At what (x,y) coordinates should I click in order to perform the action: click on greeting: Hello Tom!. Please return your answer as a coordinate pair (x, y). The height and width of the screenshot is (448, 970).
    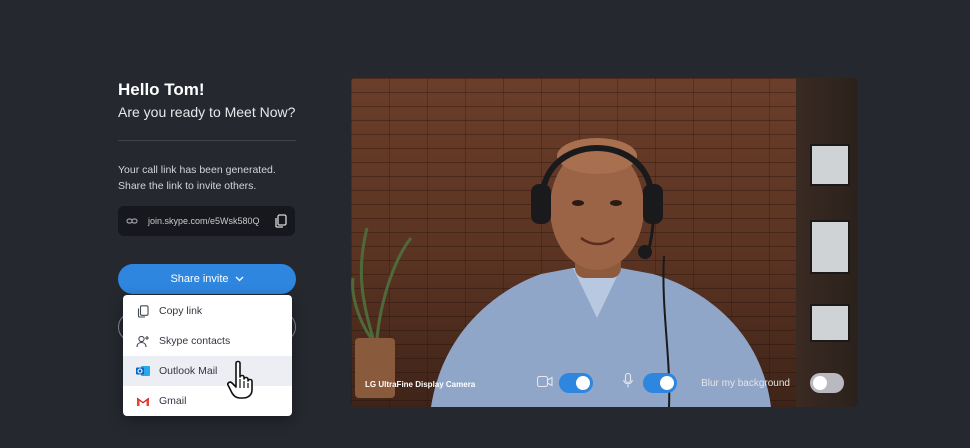
    Looking at the image, I should click on (161, 89).